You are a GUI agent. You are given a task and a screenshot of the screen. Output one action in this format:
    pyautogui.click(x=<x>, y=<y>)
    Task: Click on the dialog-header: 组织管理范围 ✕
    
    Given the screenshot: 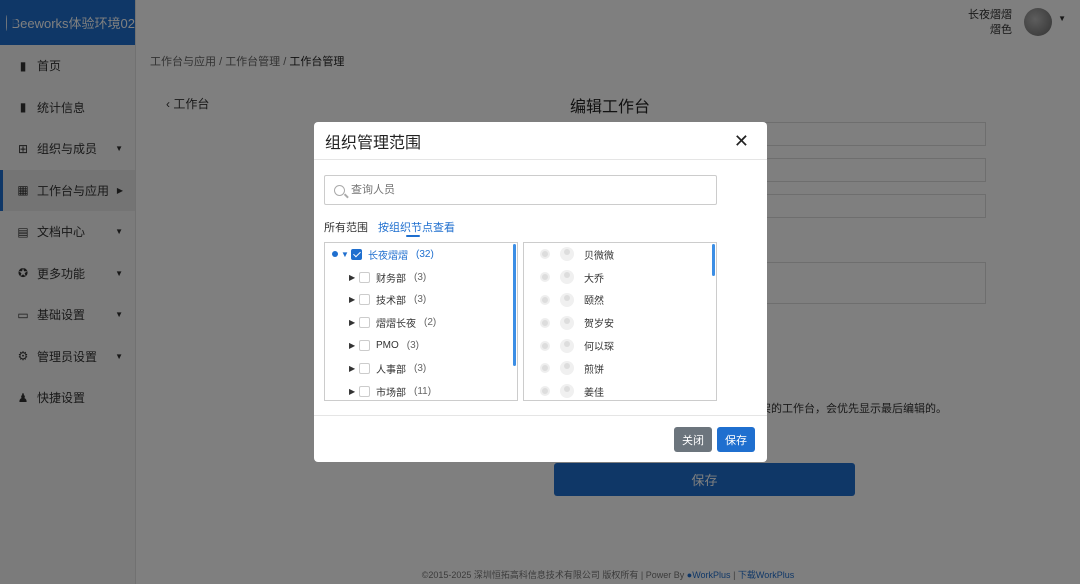 What is the action you would take?
    pyautogui.click(x=540, y=141)
    